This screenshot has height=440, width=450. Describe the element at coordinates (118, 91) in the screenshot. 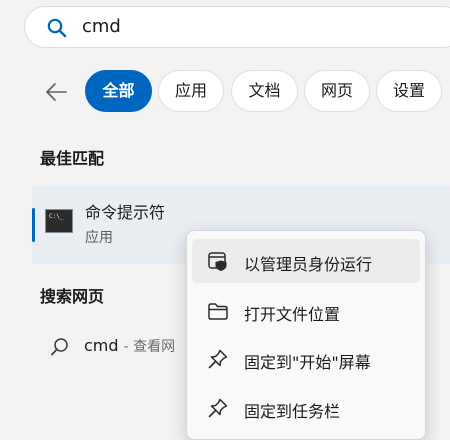

I see `filter-all: 全部` at that location.